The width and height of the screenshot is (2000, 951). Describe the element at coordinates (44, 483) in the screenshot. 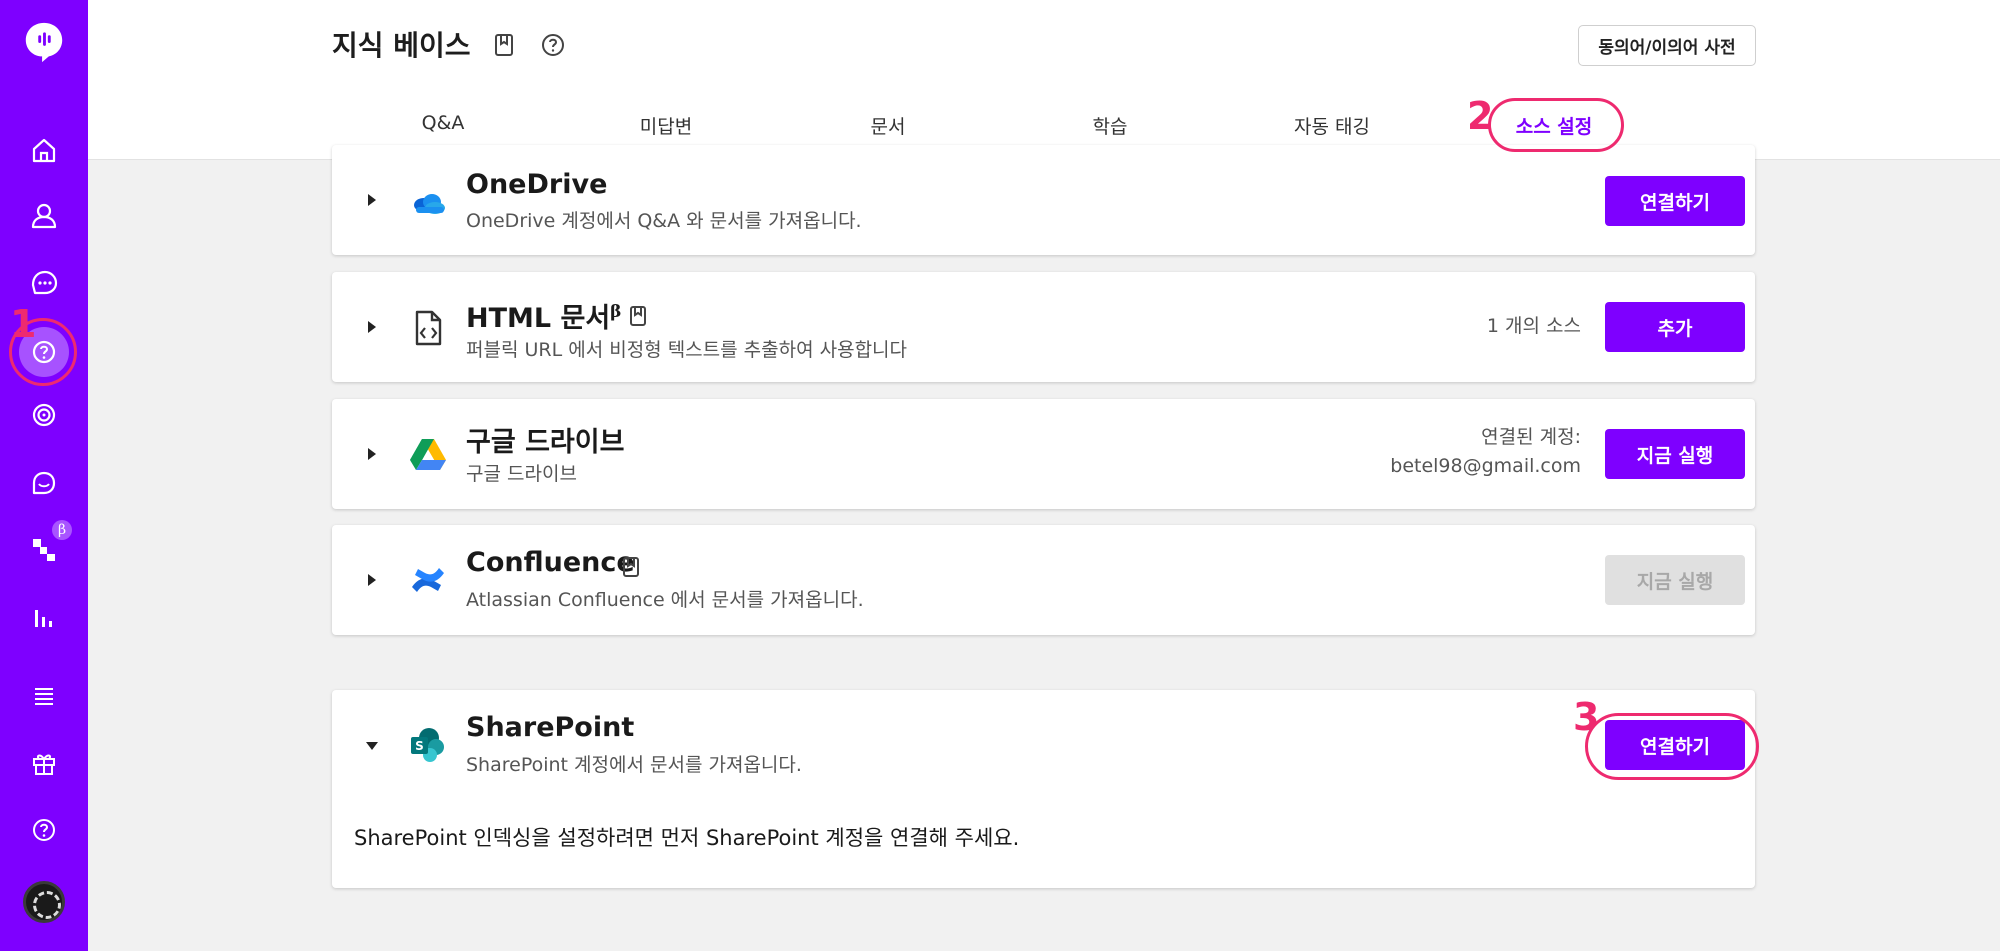

I see `conversation-icon` at that location.